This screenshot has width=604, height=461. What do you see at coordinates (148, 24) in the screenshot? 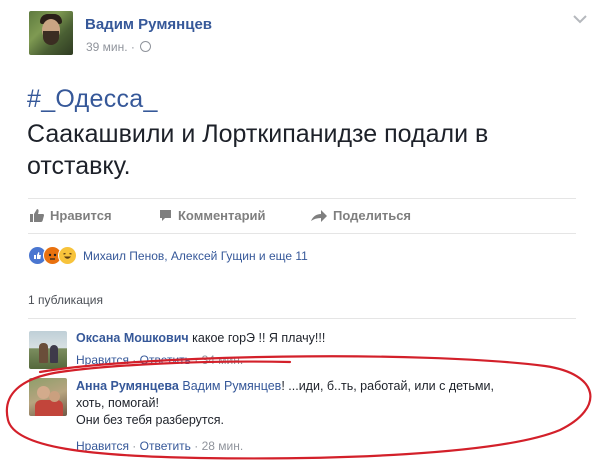
I see `post-author-name: Вадим Румянцев` at bounding box center [148, 24].